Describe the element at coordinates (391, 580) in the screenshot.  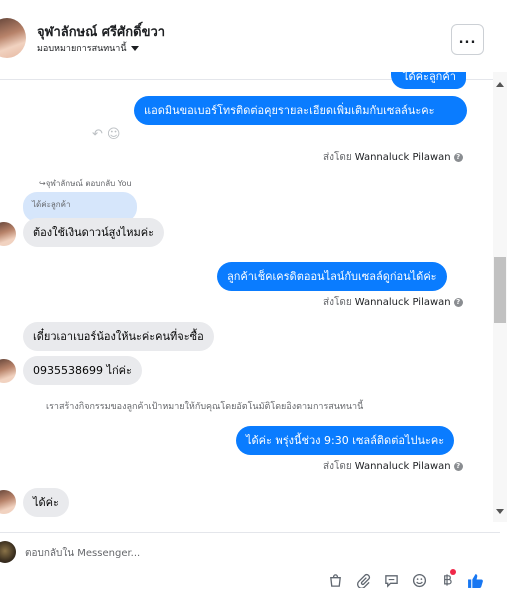
I see `saved-reply-icon` at that location.